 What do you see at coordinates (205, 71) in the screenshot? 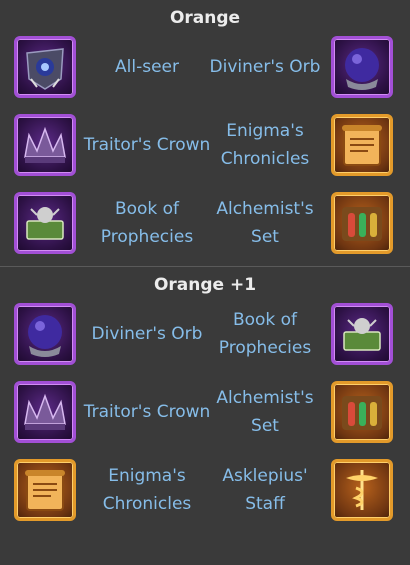
I see `artifact-row: All-seer Diviner's Orb` at bounding box center [205, 71].